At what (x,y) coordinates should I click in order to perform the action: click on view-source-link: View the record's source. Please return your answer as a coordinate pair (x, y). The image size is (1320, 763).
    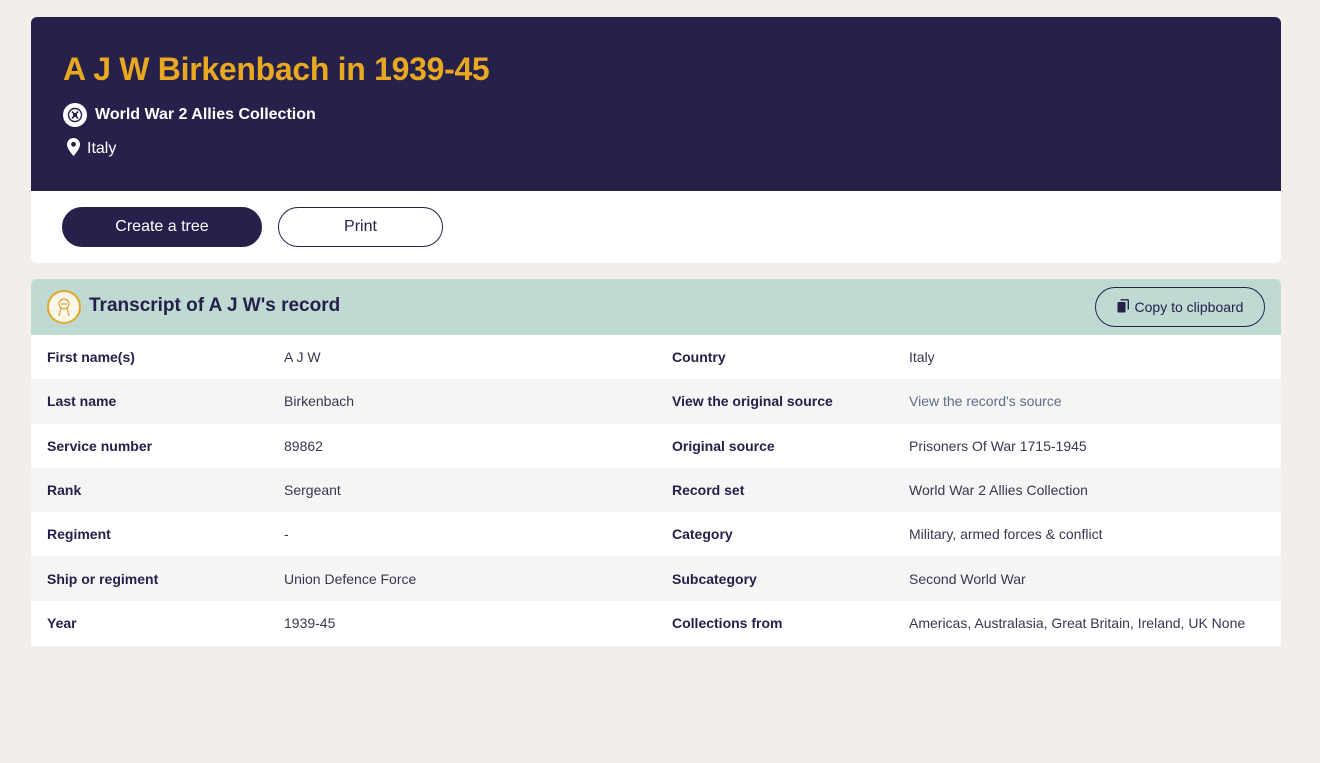
    Looking at the image, I should click on (985, 401).